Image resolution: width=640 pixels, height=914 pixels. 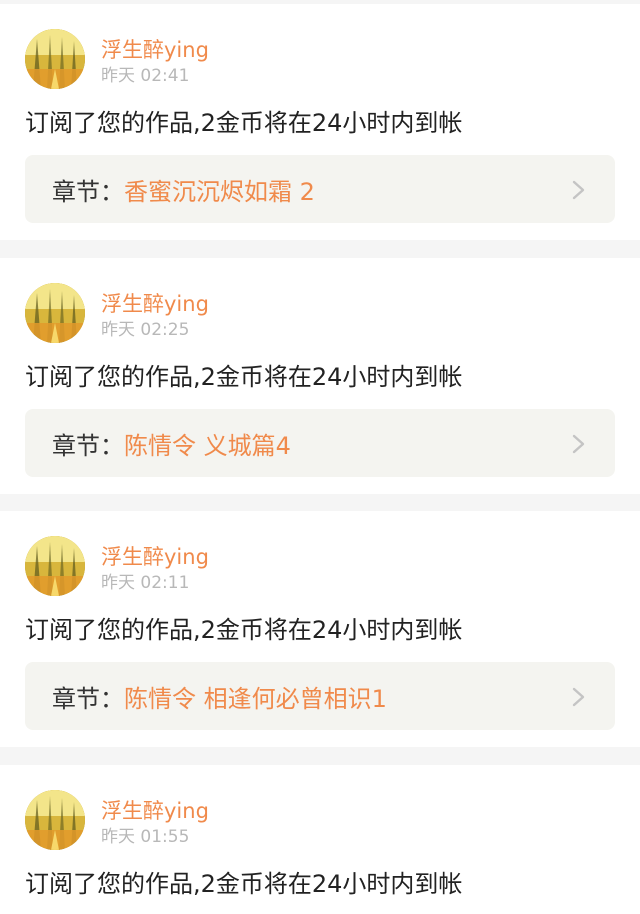 I want to click on card-header: 浮生醉ying 昨天 02:25, so click(x=117, y=313).